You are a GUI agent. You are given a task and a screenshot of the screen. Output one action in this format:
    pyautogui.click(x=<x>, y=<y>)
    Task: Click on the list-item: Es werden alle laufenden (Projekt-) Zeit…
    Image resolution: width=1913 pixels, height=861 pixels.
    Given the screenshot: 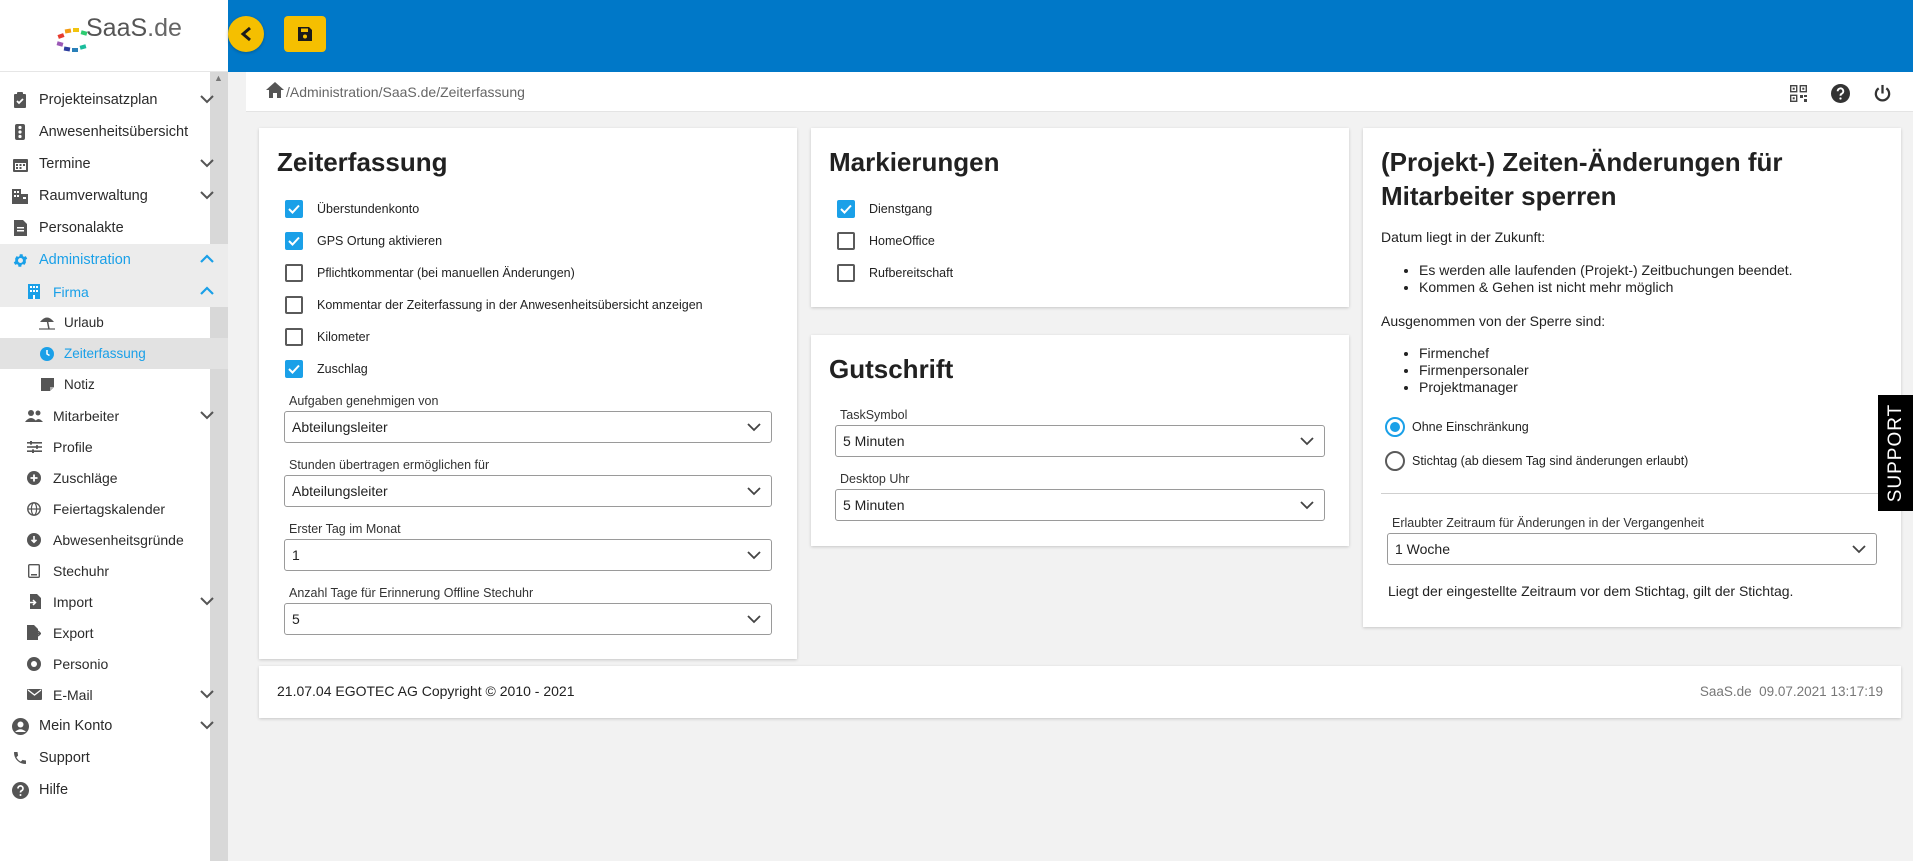 What is the action you would take?
    pyautogui.click(x=1606, y=270)
    